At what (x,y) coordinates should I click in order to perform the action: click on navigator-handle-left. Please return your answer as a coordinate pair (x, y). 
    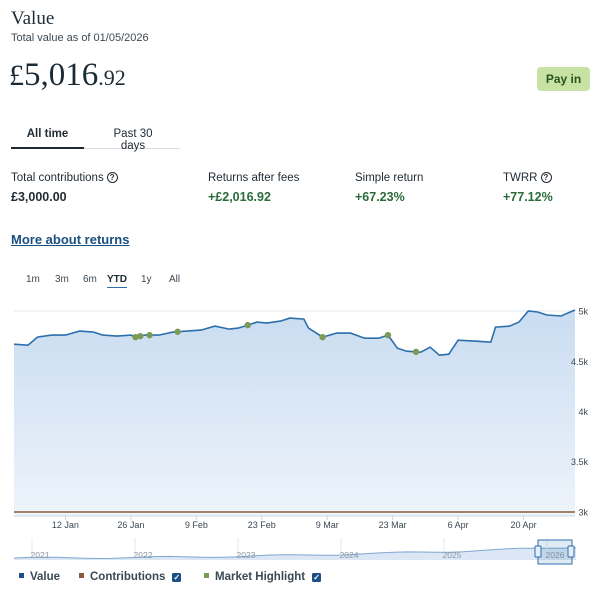
    Looking at the image, I should click on (538, 551).